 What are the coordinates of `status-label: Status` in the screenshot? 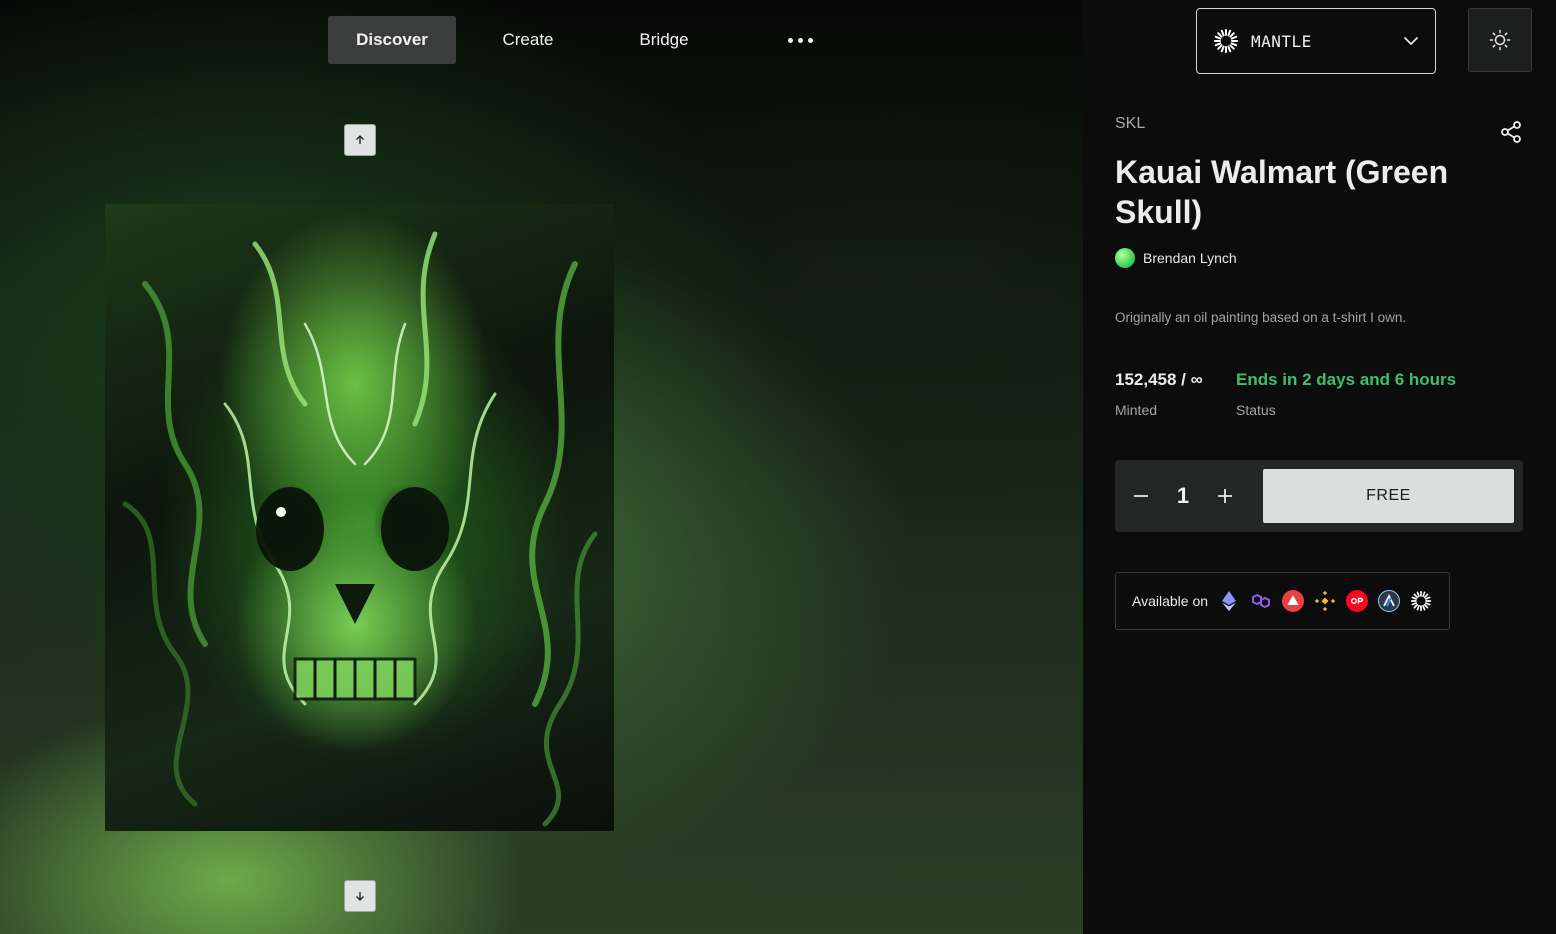 It's located at (1256, 410).